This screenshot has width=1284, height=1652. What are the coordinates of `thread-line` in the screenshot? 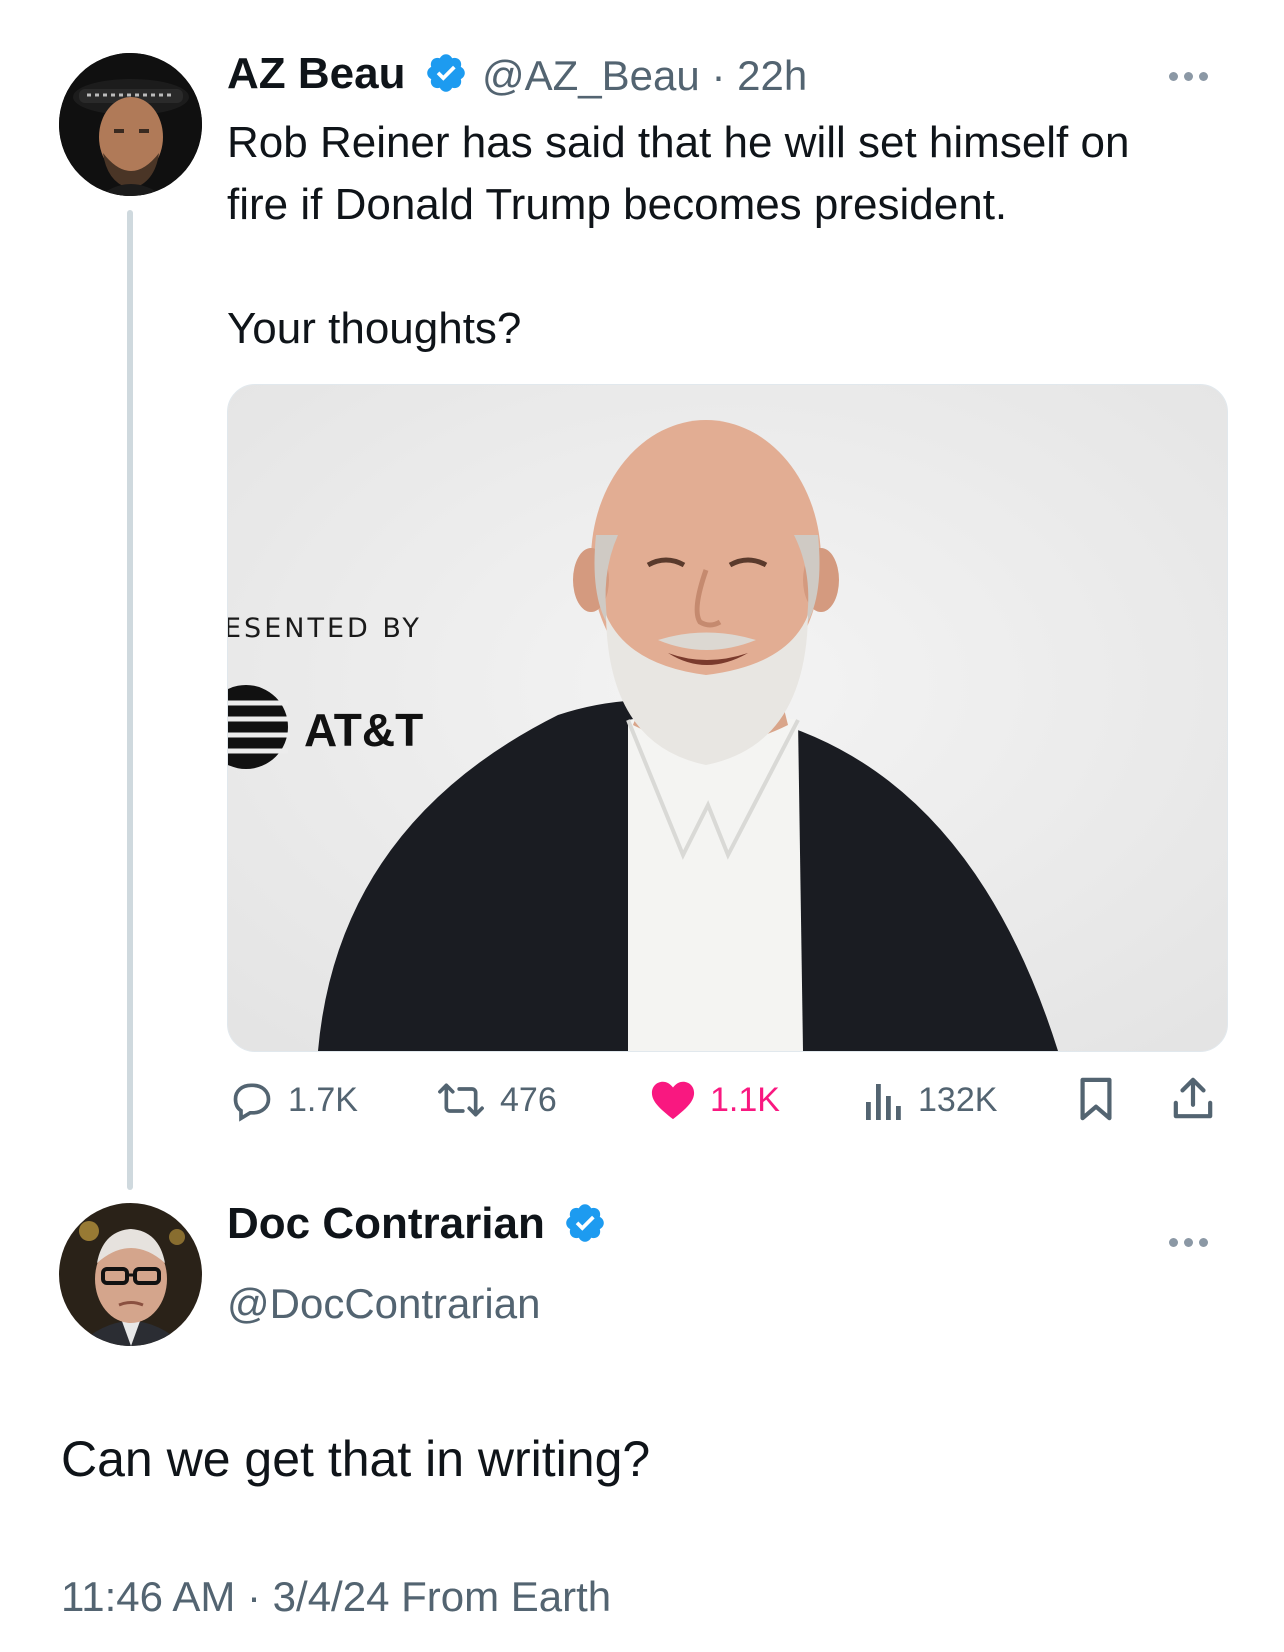 It's located at (130, 700).